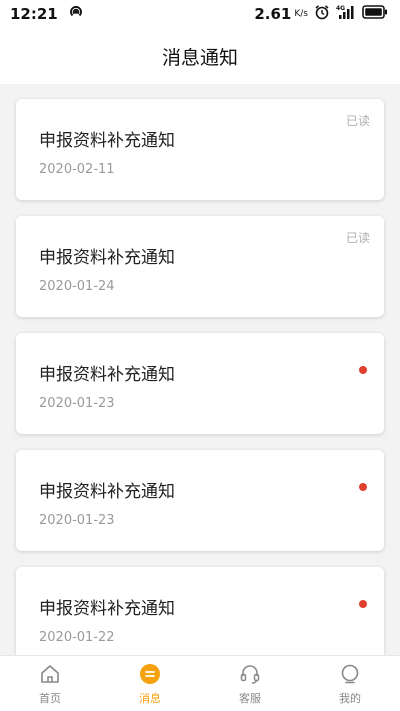  I want to click on tab-messages-label: 消息, so click(150, 698).